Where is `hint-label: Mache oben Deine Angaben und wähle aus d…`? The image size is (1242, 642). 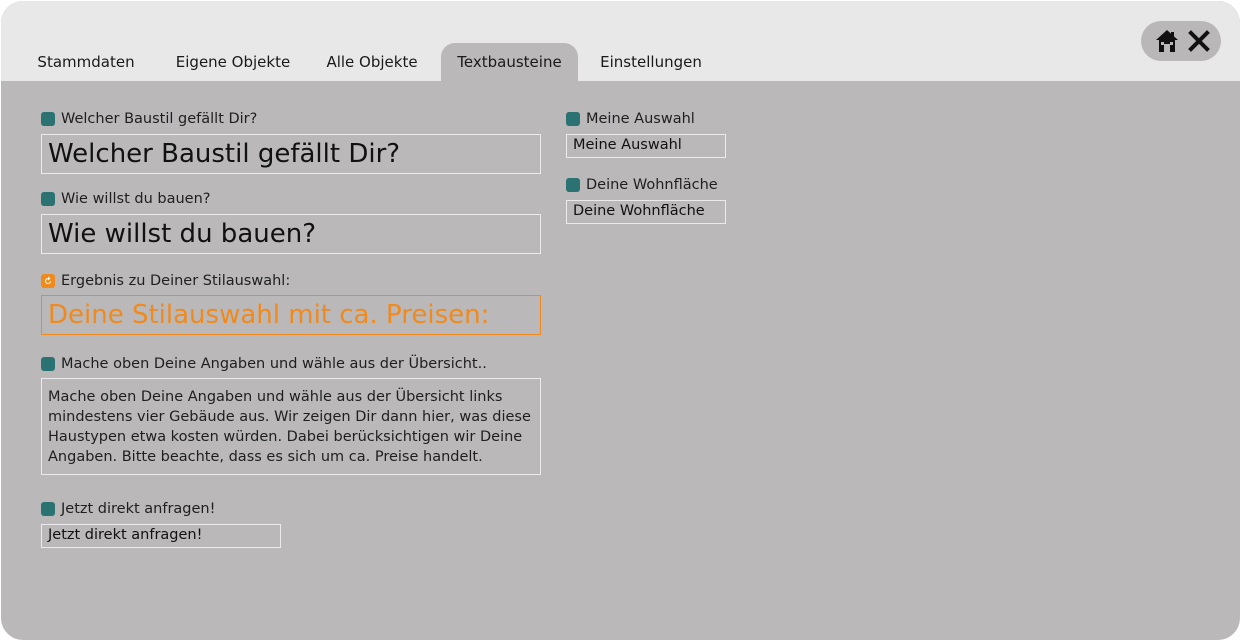 hint-label: Mache oben Deine Angaben und wähle aus d… is located at coordinates (274, 364).